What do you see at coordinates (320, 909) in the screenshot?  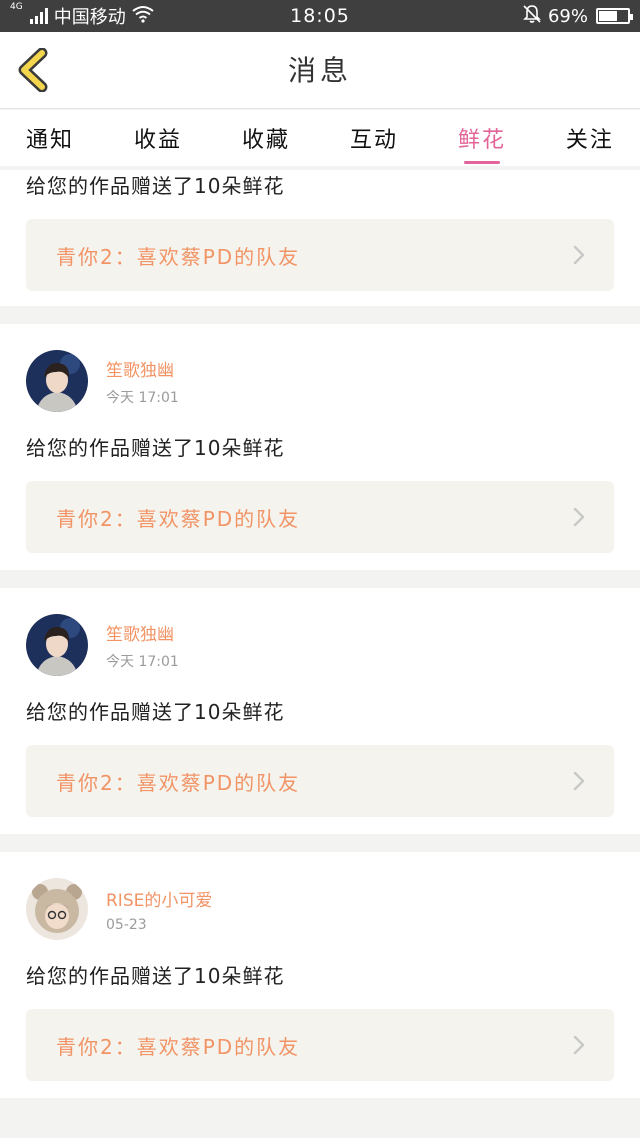 I see `card-header: RISE的小可爱 05-23` at bounding box center [320, 909].